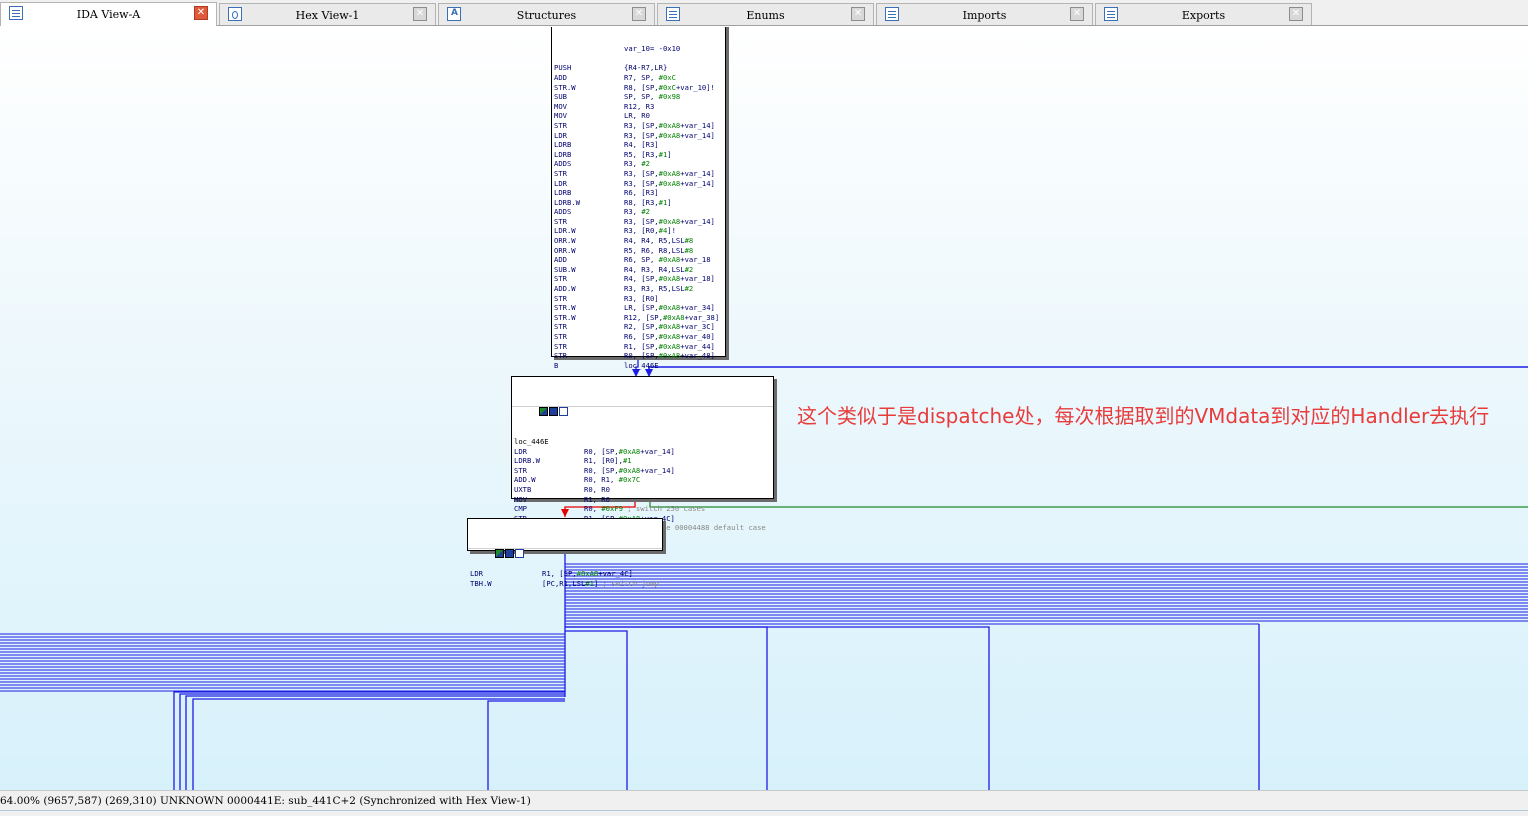 Image resolution: width=1528 pixels, height=816 pixels. Describe the element at coordinates (563, 145) in the screenshot. I see `mnemonic: LDRB` at that location.